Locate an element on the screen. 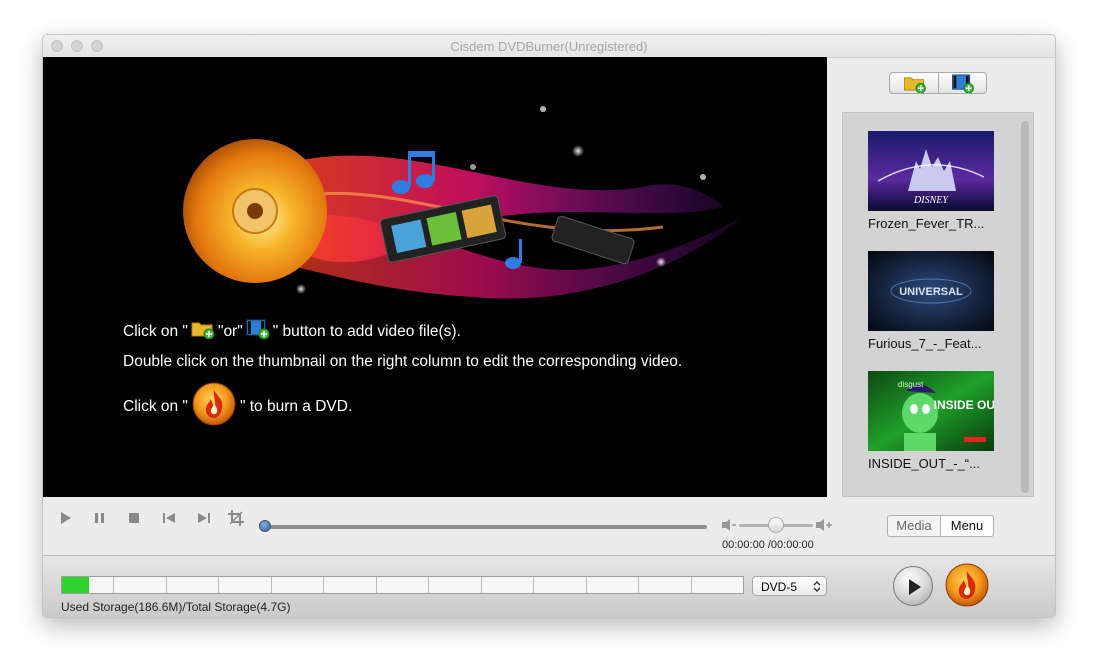  instruction-line-3: Click on " " to burn a DVD. is located at coordinates (237, 406).